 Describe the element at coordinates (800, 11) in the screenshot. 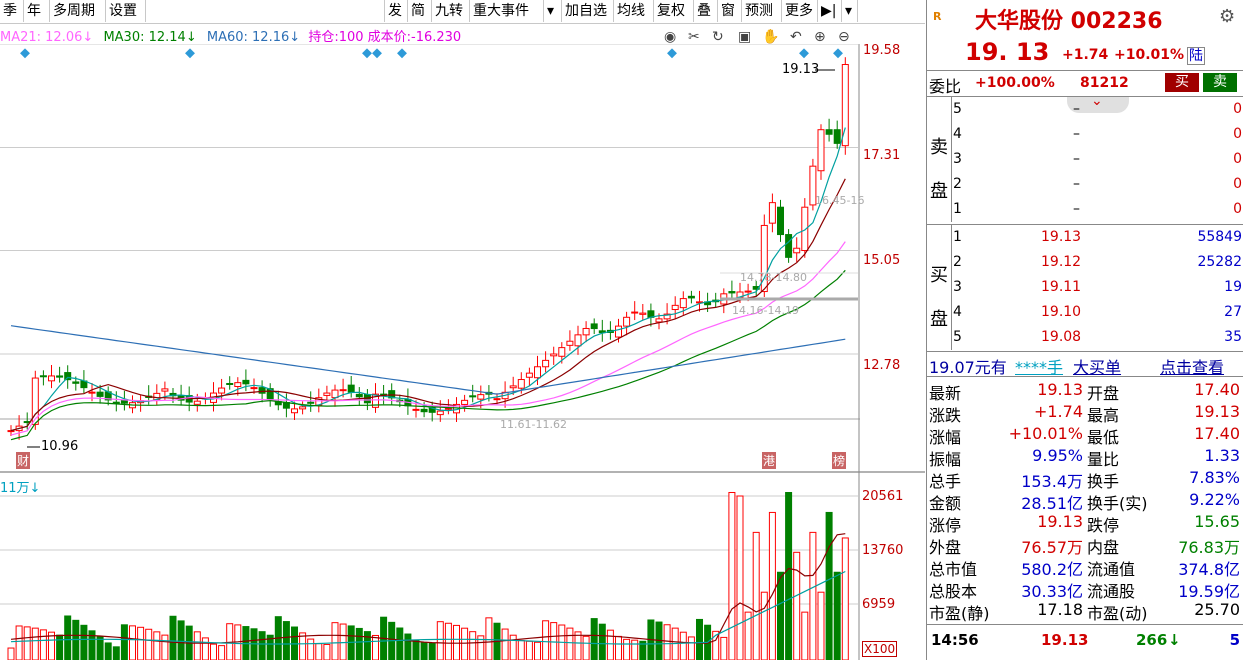

I see `more-button: 更多` at that location.